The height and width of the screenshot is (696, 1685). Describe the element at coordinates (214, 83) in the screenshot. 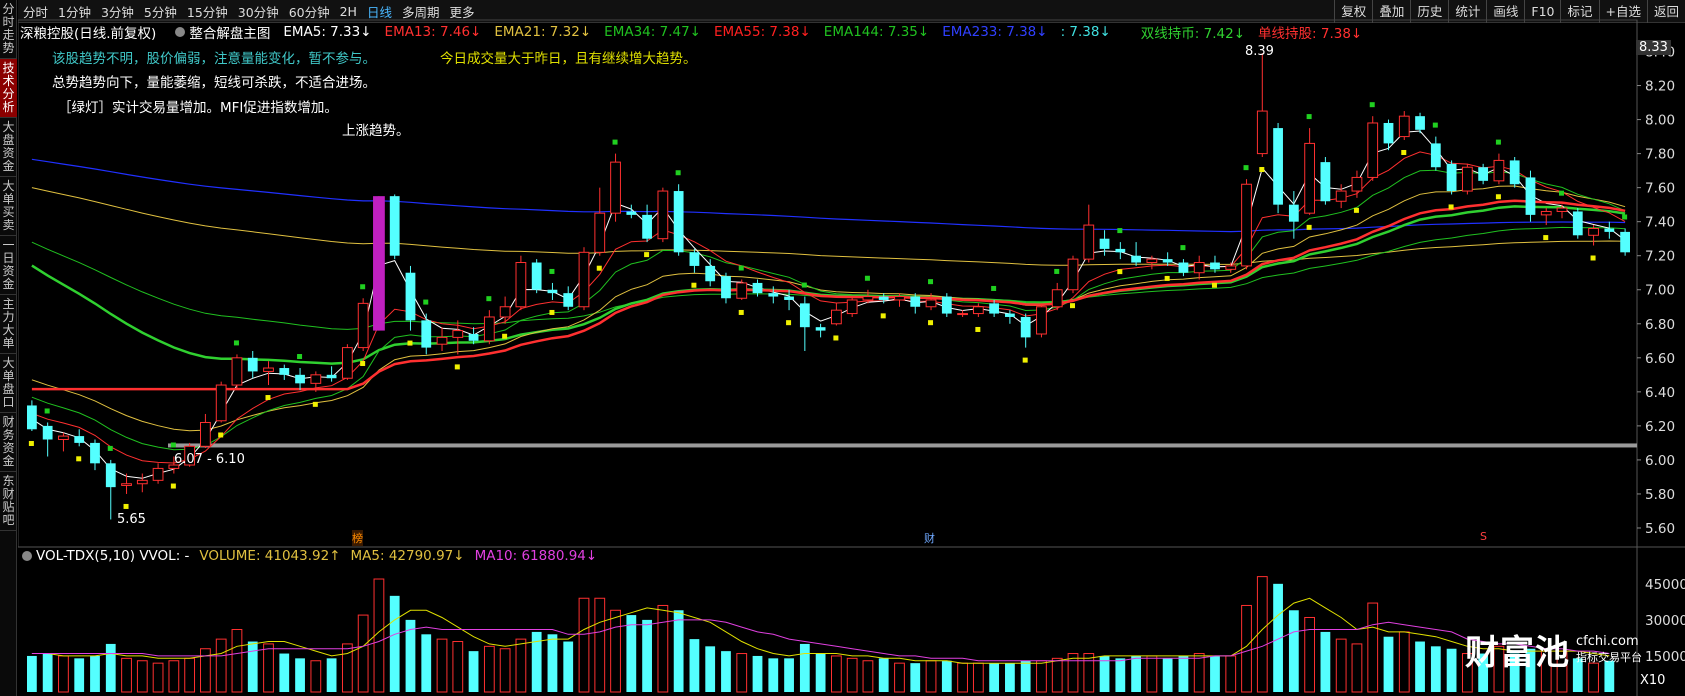

I see `note-line-2: 总势趋势向下，量能萎缩，短线可杀跌，不适合进场。` at that location.